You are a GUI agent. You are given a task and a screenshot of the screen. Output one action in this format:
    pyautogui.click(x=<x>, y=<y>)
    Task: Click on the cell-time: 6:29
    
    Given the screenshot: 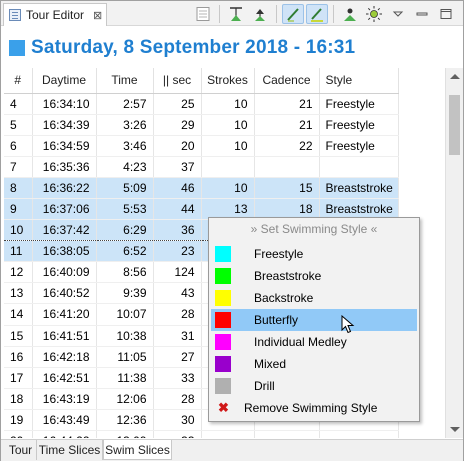 What is the action you would take?
    pyautogui.click(x=125, y=230)
    